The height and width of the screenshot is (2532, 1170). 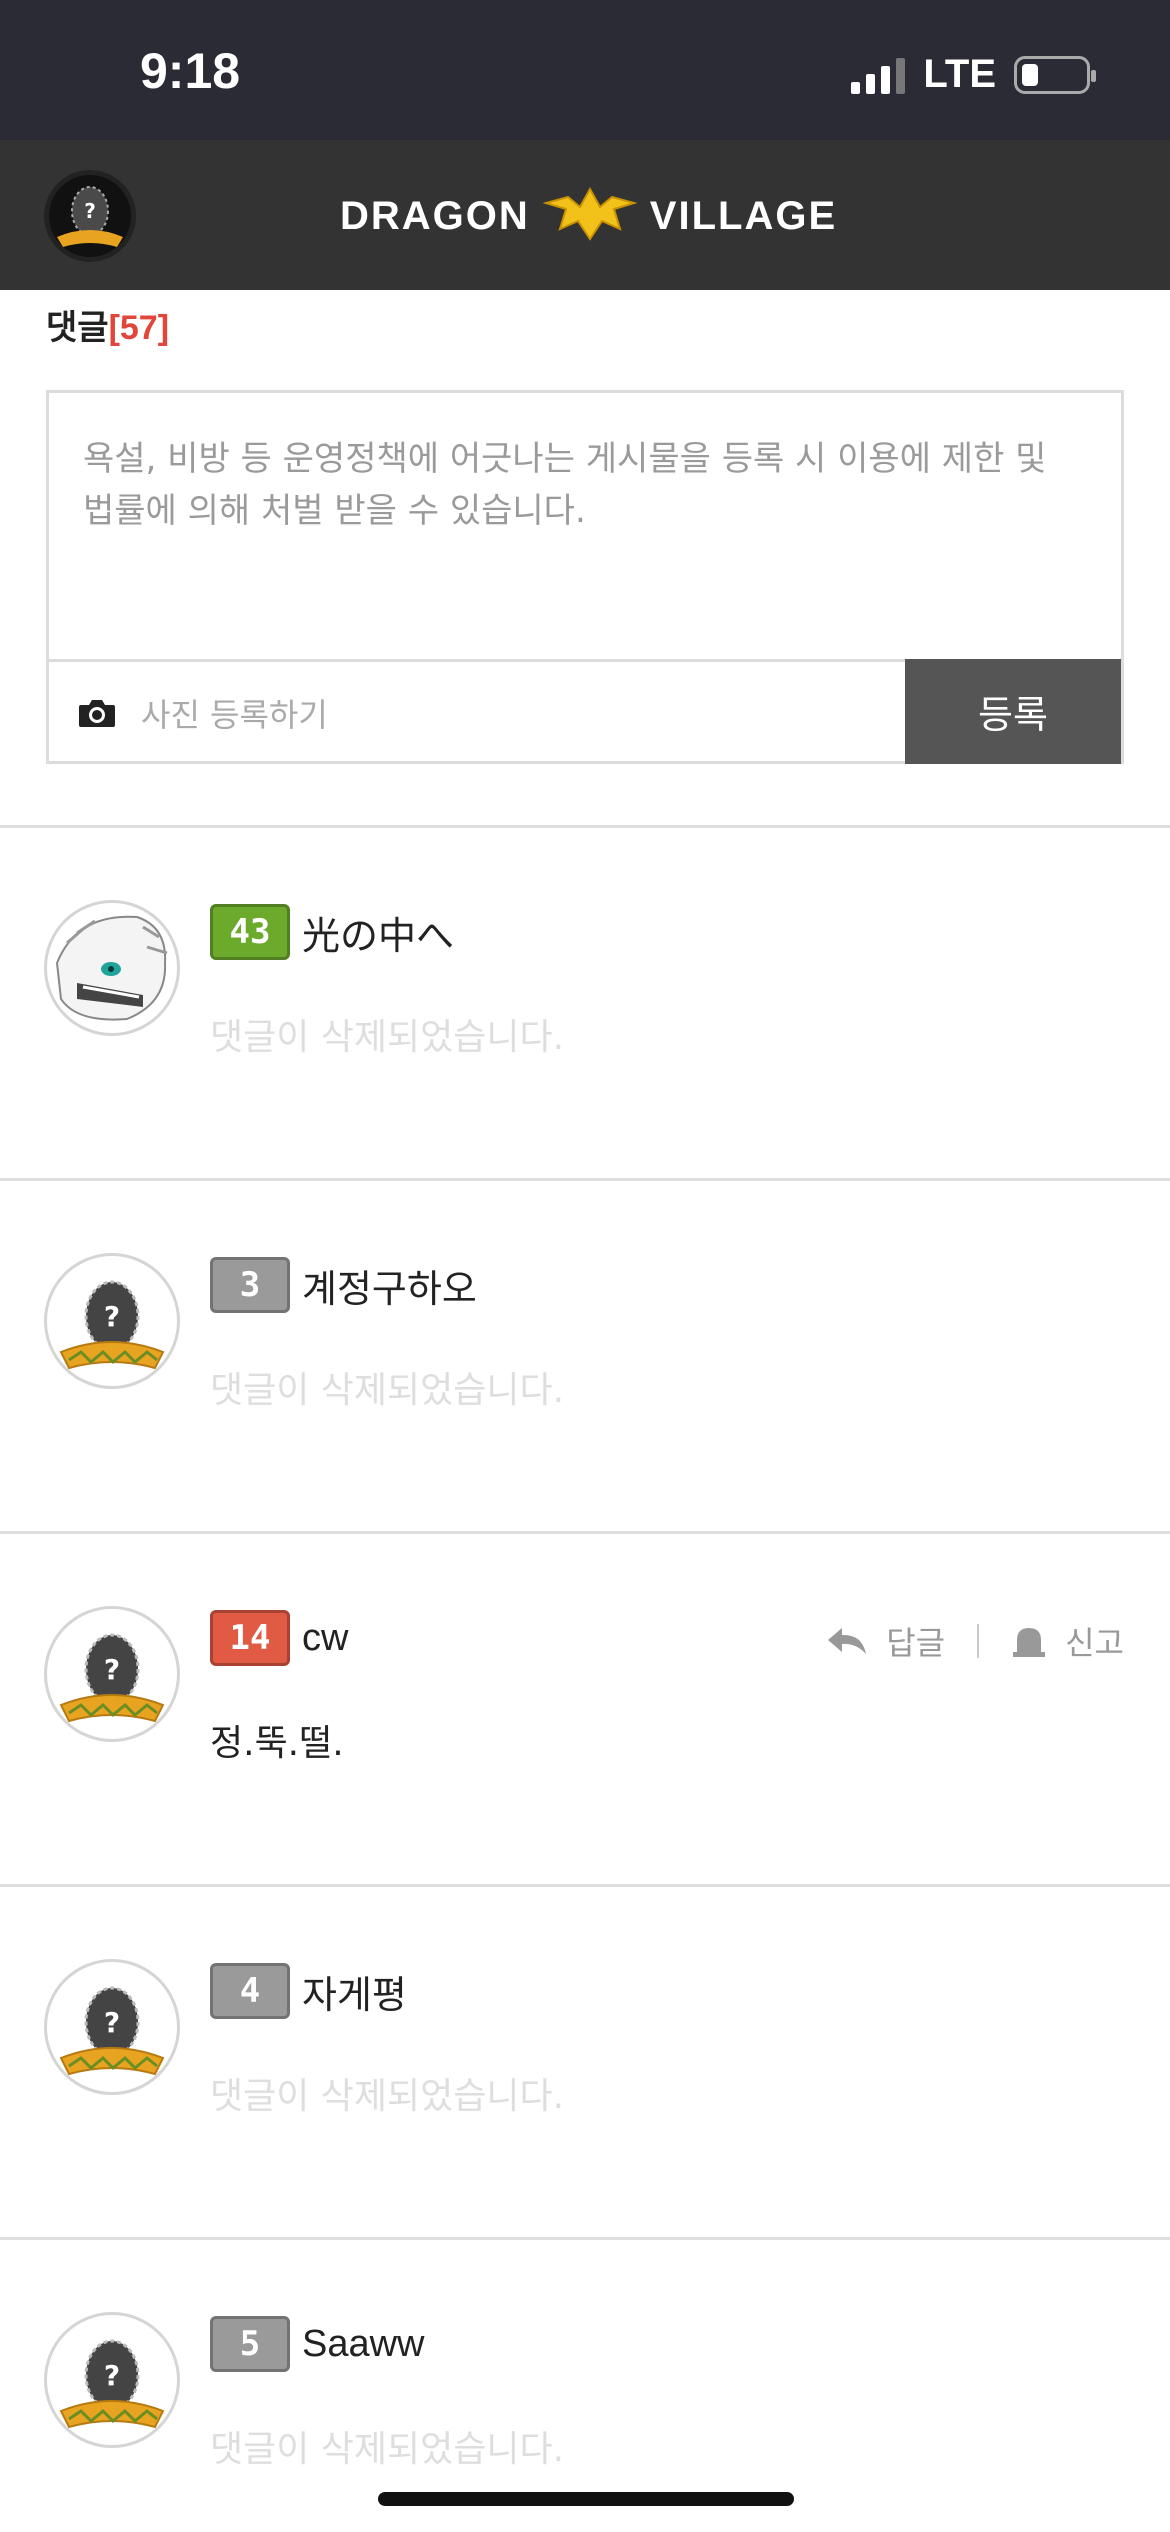 I want to click on composer-toolbar: 사진 등록하기 등록, so click(x=585, y=711).